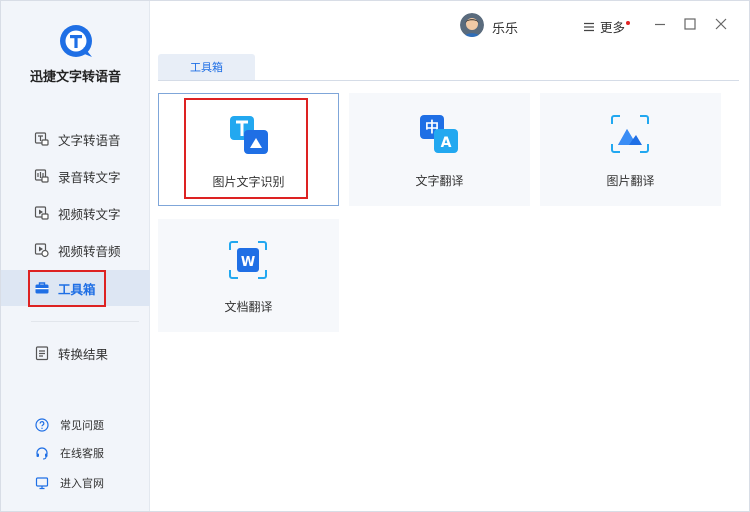 This screenshot has height=512, width=750. I want to click on tab-toolbox: 工具箱, so click(206, 67).